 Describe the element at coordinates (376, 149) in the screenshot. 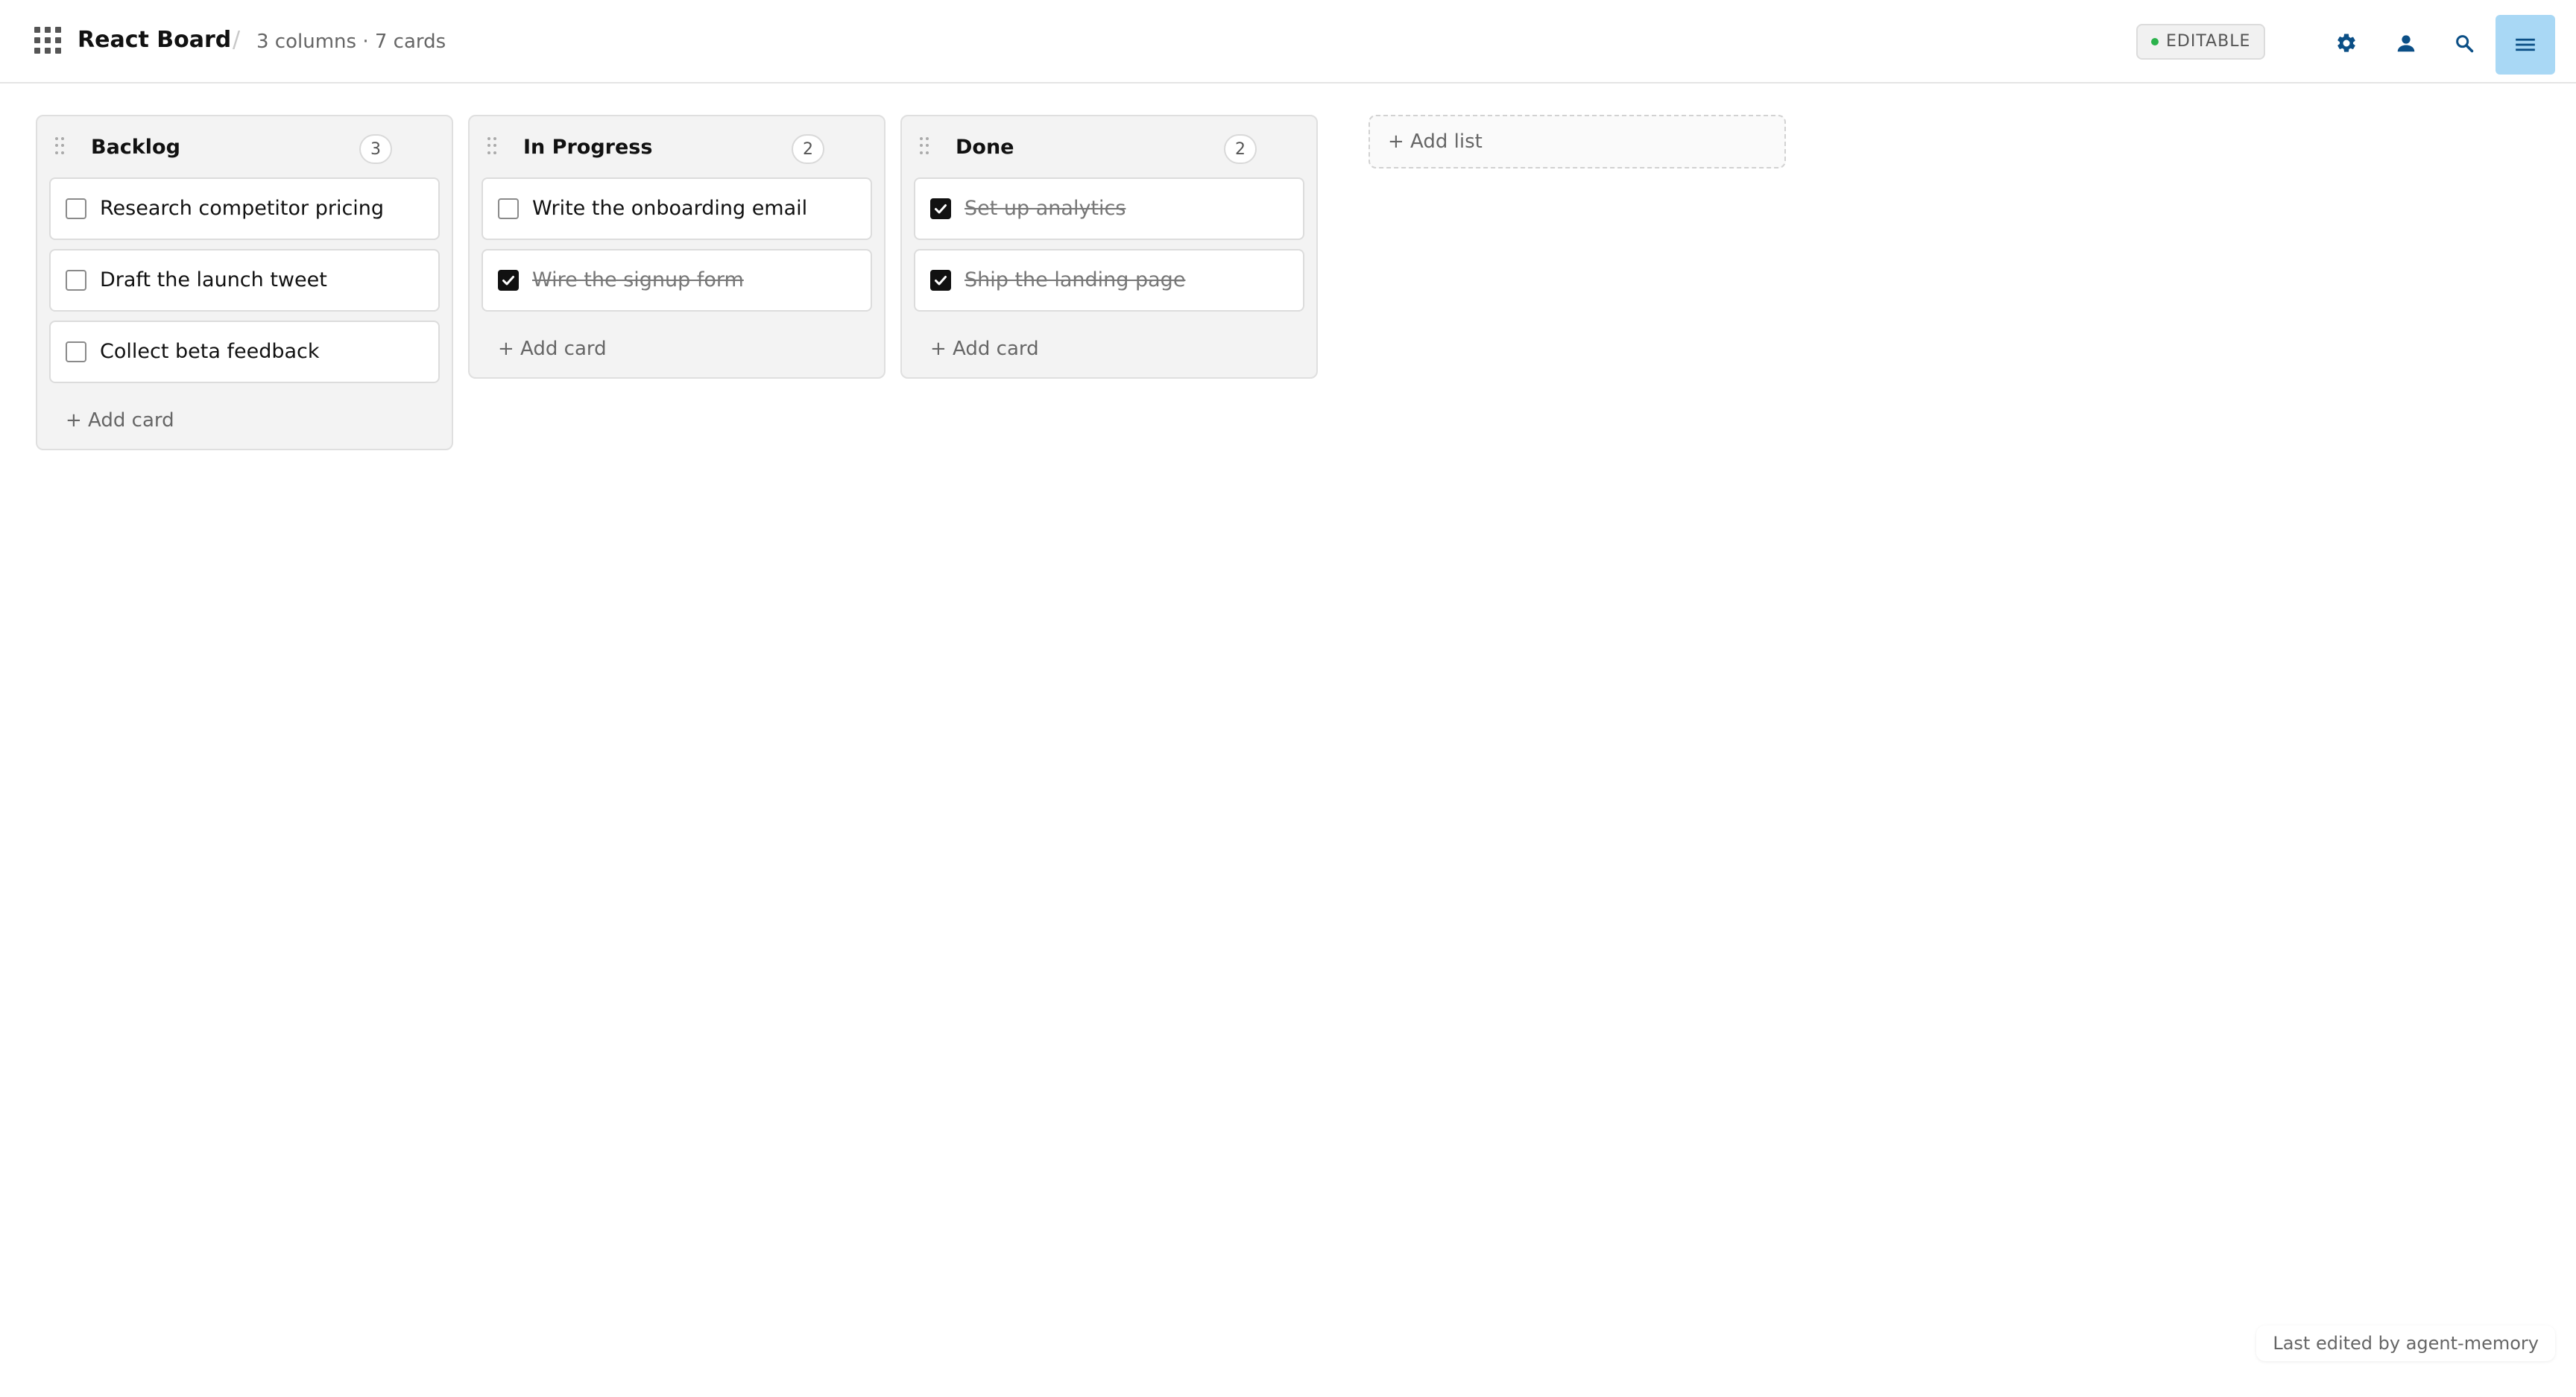

I see `card-count-badge: 3` at that location.